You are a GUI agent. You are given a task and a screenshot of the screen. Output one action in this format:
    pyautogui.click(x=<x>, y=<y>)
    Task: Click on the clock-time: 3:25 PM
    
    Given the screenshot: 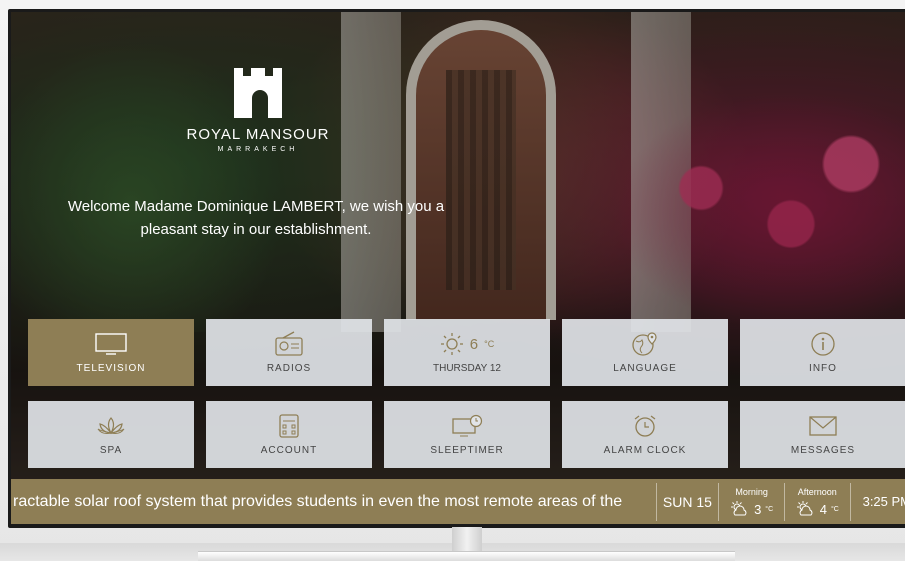 What is the action you would take?
    pyautogui.click(x=883, y=501)
    